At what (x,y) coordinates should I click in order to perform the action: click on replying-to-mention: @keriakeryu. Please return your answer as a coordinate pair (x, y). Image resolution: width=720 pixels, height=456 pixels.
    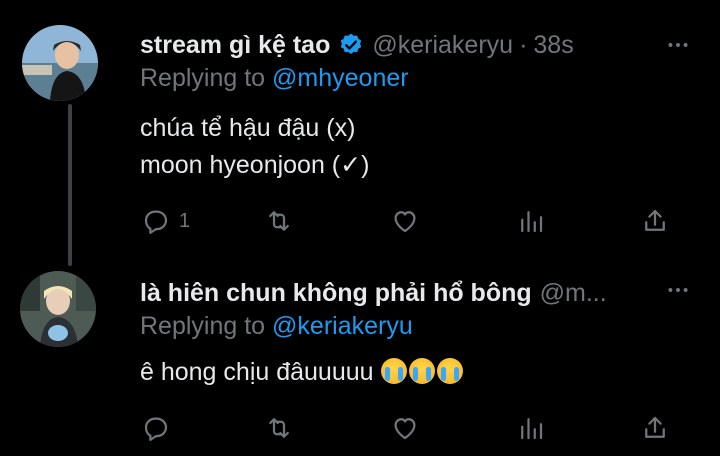
    Looking at the image, I should click on (342, 326).